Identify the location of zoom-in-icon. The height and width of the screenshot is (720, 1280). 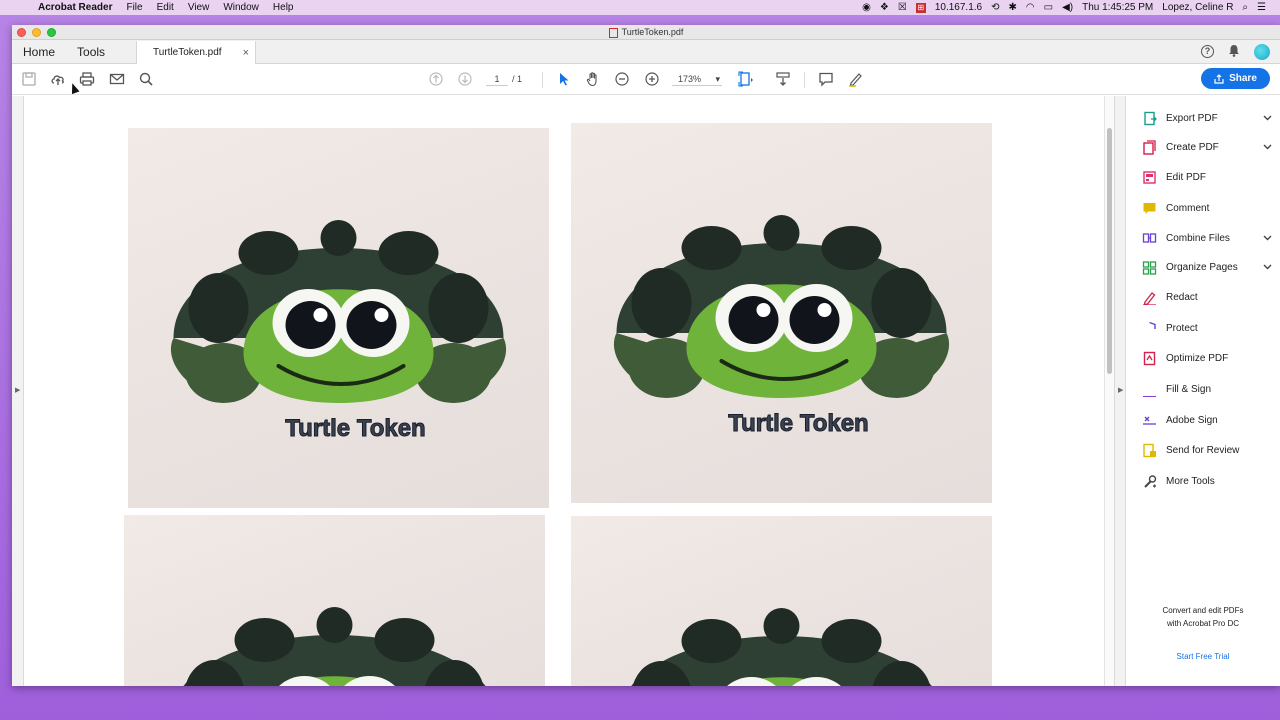
(652, 79).